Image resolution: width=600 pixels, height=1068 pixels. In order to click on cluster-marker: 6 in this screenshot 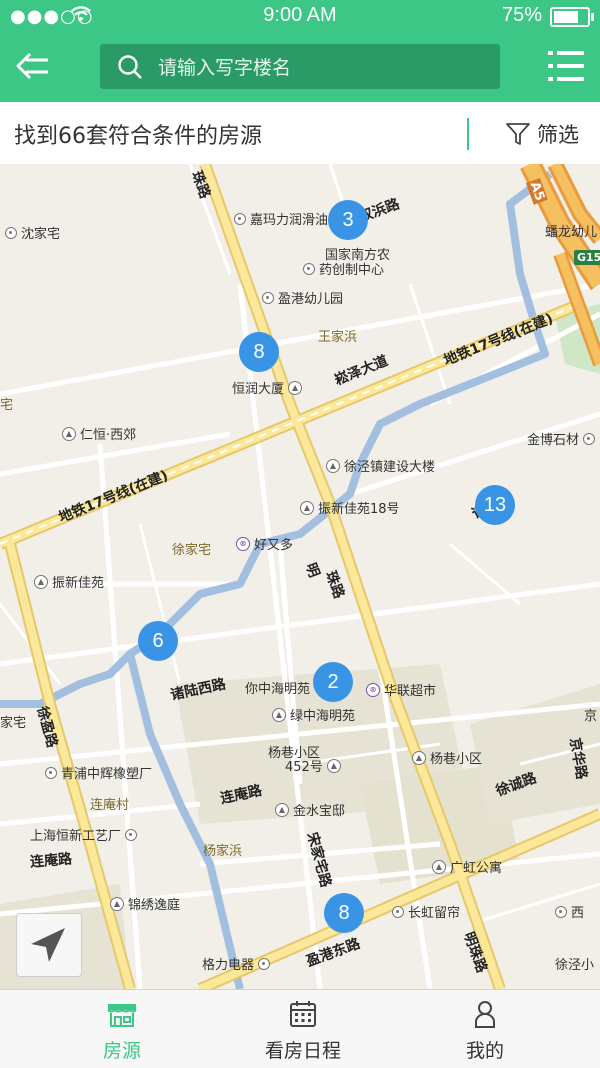, I will do `click(158, 641)`.